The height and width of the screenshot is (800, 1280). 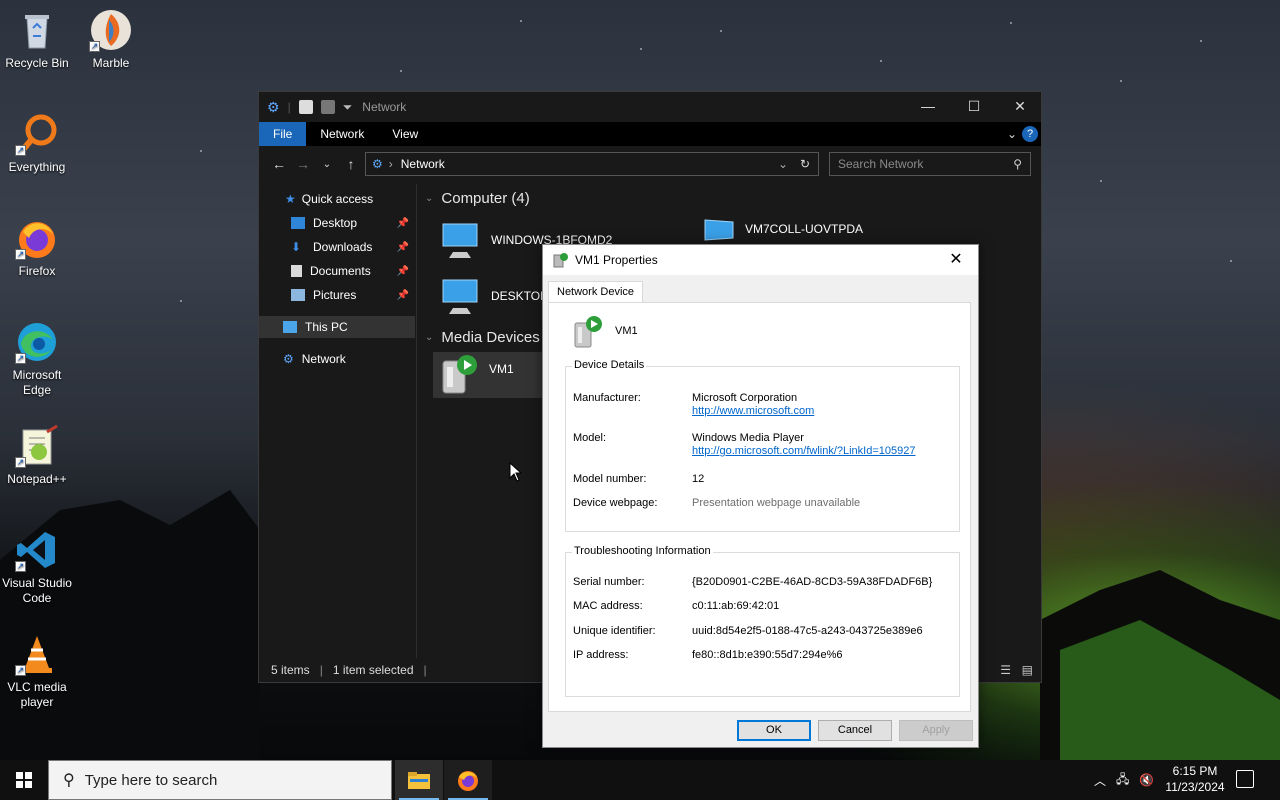 I want to click on desktop-icon-vlc: ↗ VLC media player, so click(x=37, y=671).